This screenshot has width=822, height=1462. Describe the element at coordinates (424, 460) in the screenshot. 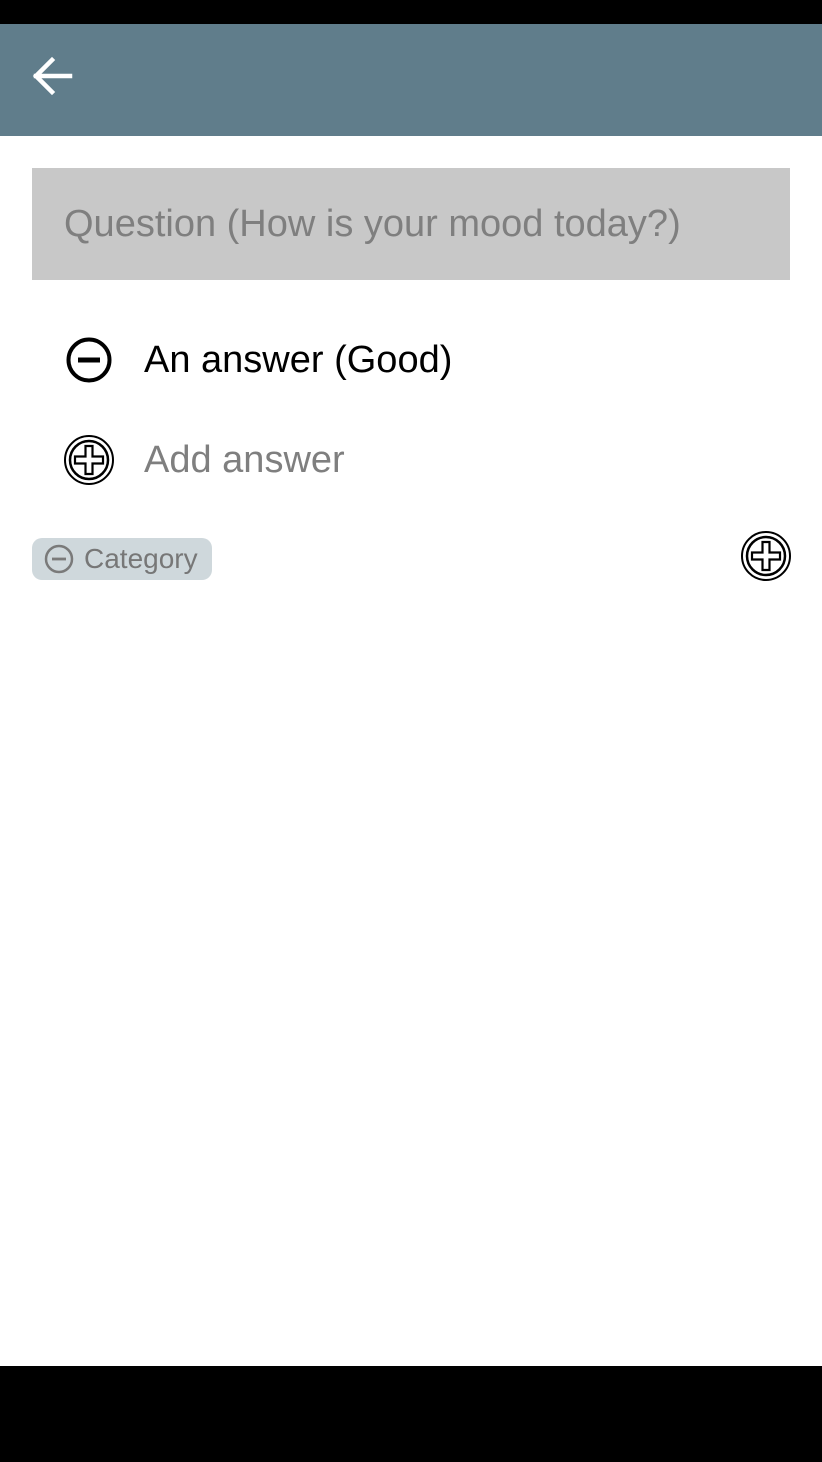

I see `add-answer-input` at that location.